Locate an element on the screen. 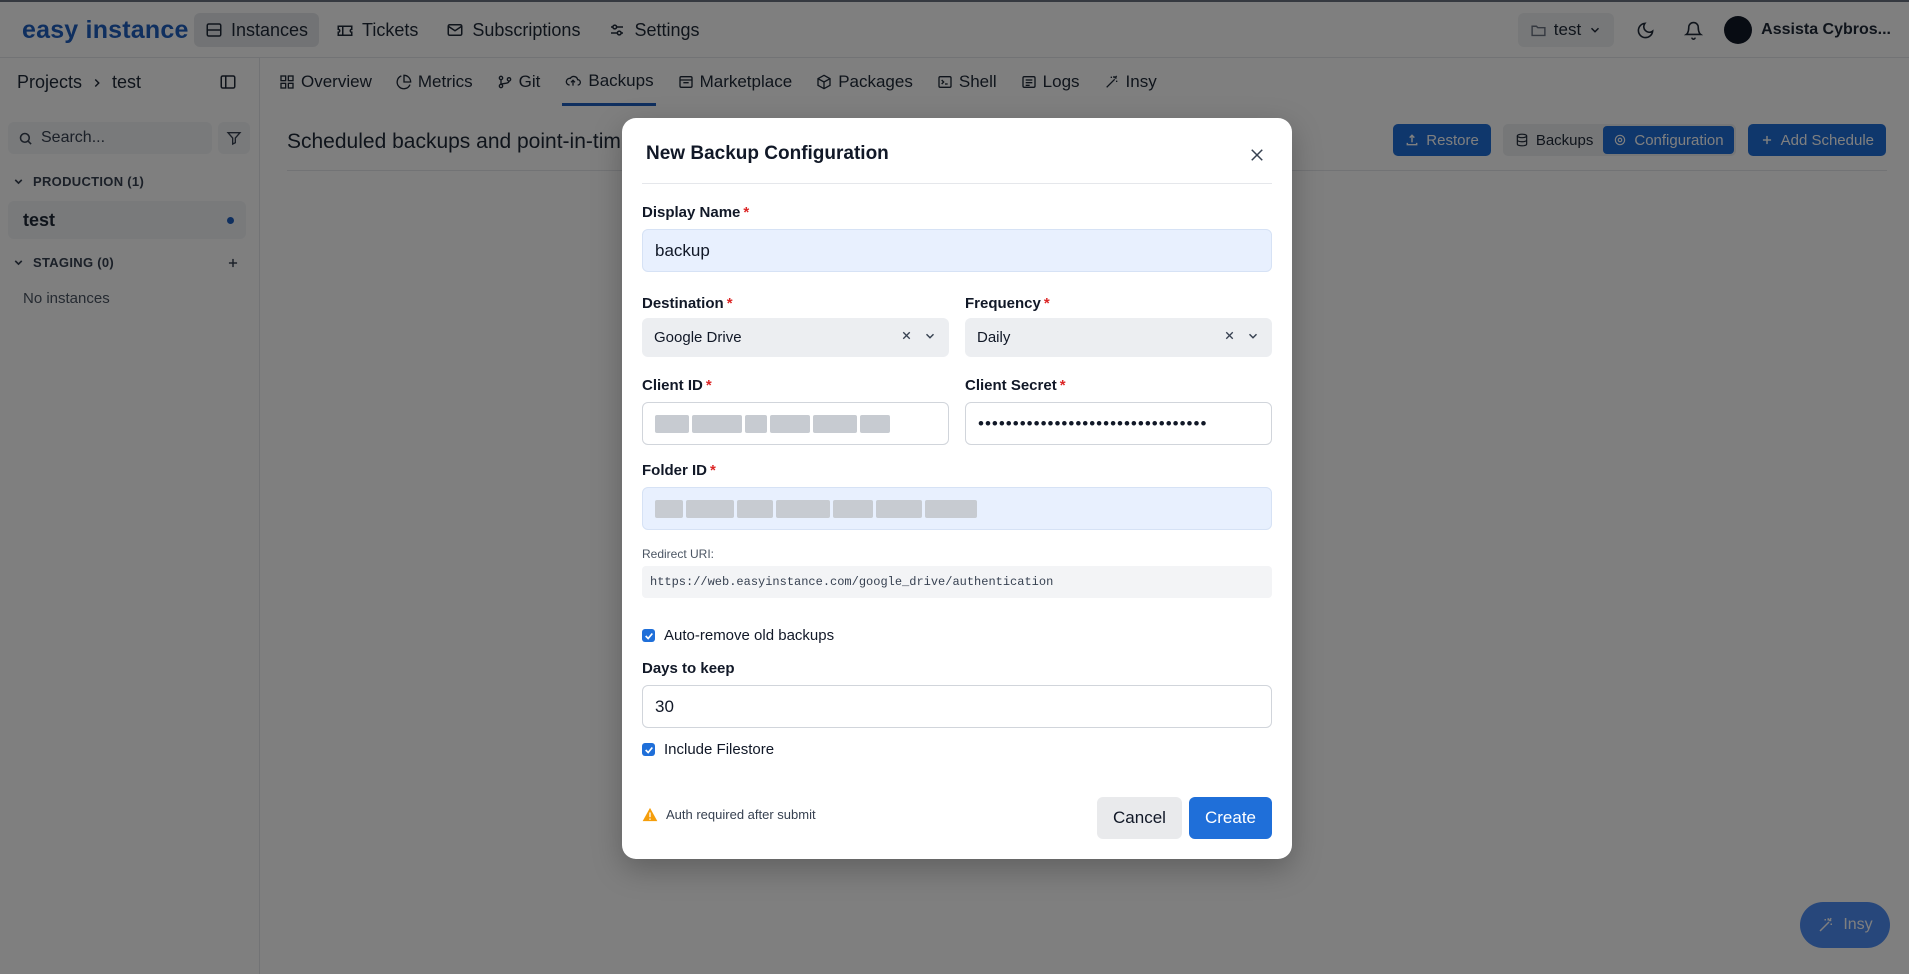 The width and height of the screenshot is (1909, 974). destination-value: Google Drive is located at coordinates (698, 337).